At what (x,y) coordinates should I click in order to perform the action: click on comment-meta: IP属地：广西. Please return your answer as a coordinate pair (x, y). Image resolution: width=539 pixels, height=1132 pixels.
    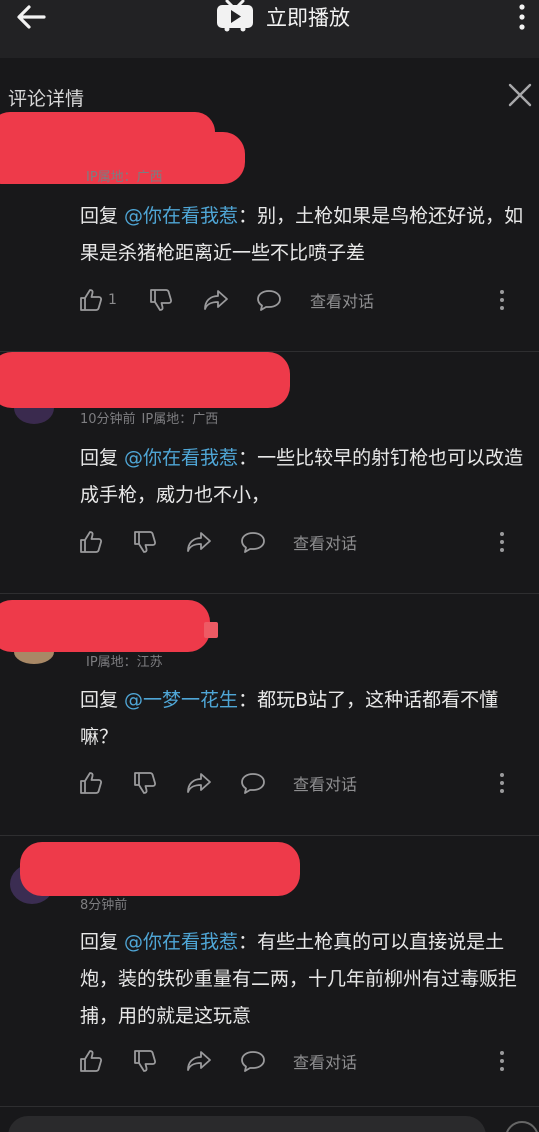
    Looking at the image, I should click on (124, 175).